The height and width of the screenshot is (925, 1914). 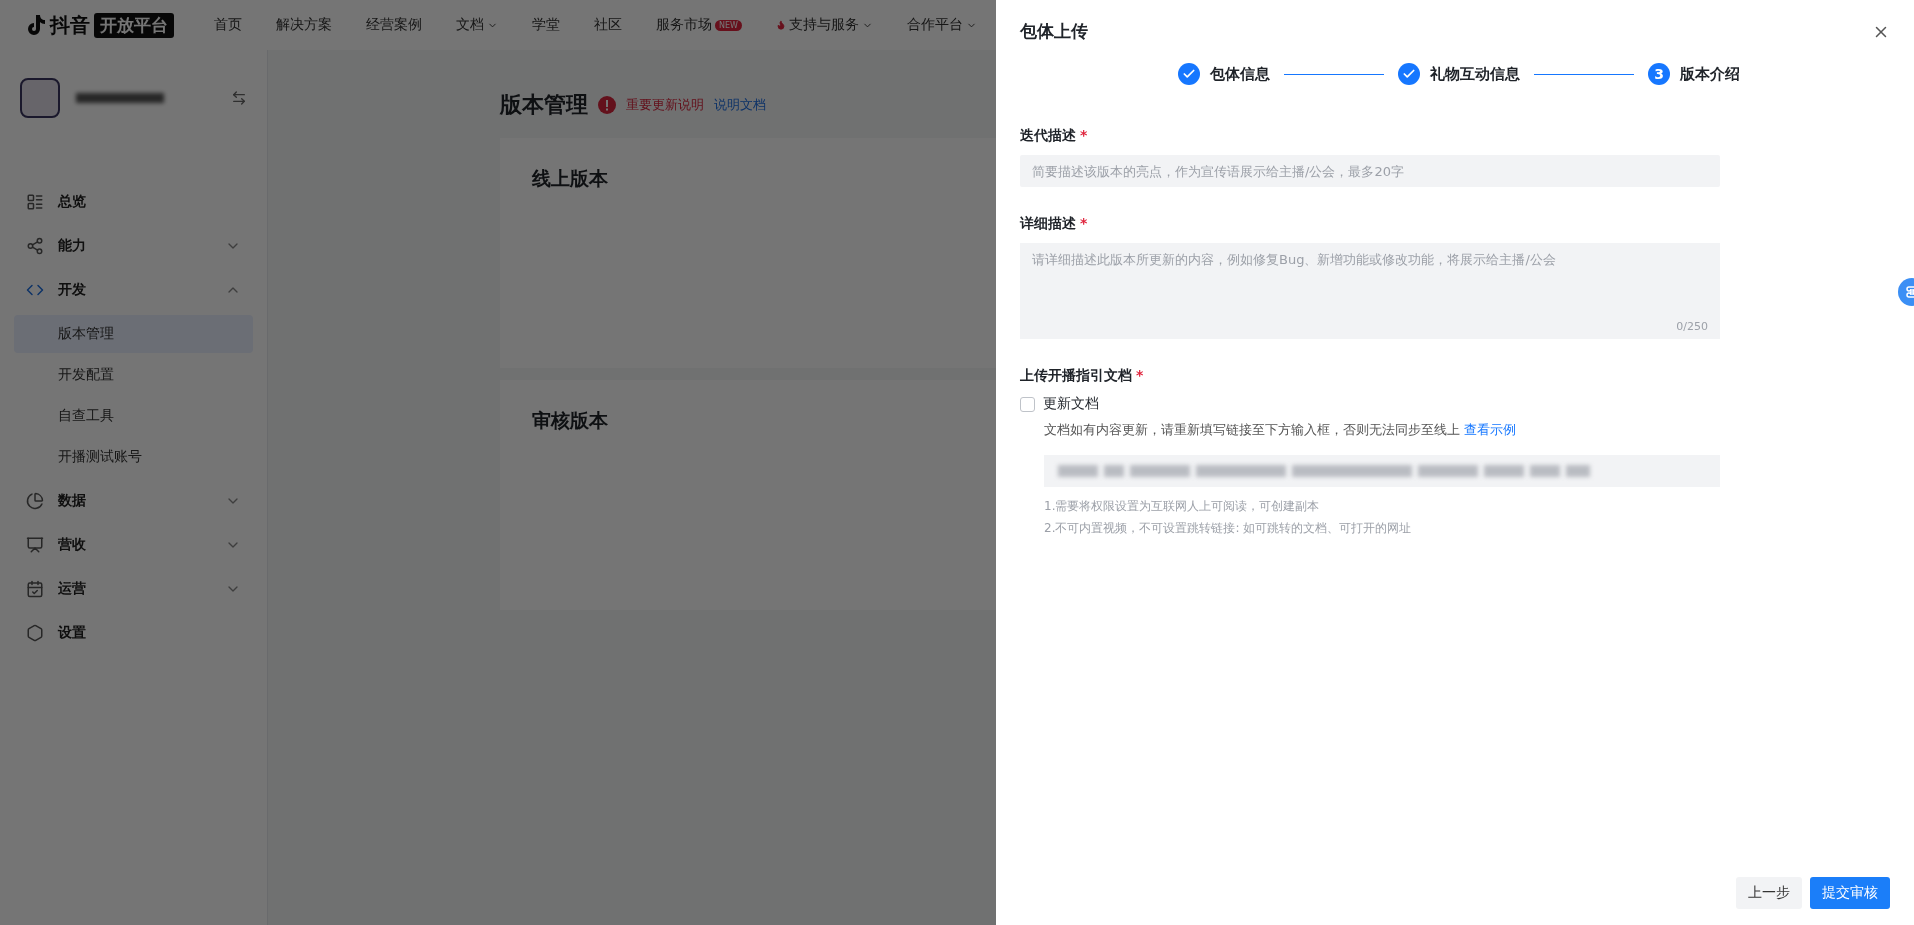 I want to click on doc-link: 说明文档, so click(x=740, y=105).